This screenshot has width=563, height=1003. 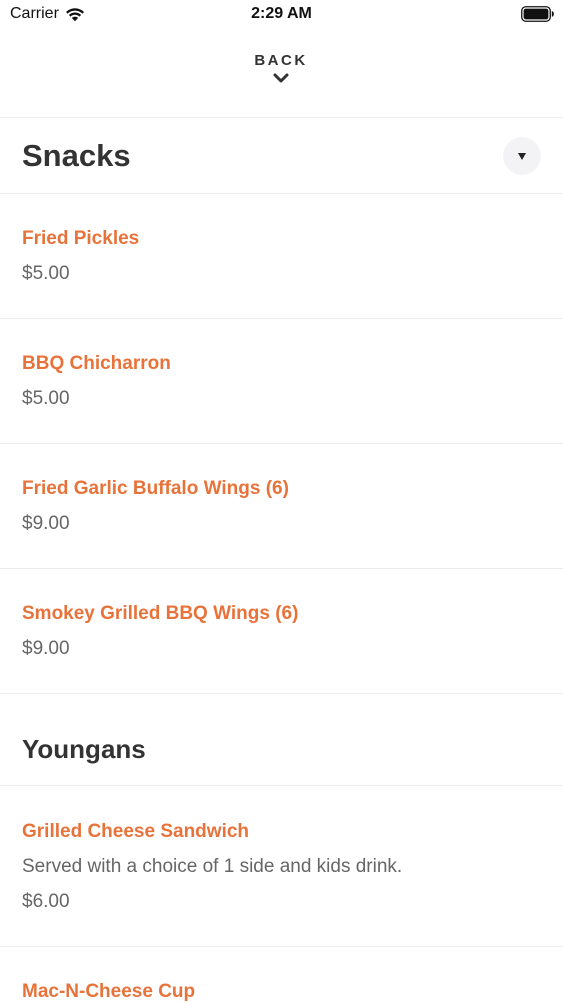 I want to click on section-title: Youngans, so click(x=84, y=749).